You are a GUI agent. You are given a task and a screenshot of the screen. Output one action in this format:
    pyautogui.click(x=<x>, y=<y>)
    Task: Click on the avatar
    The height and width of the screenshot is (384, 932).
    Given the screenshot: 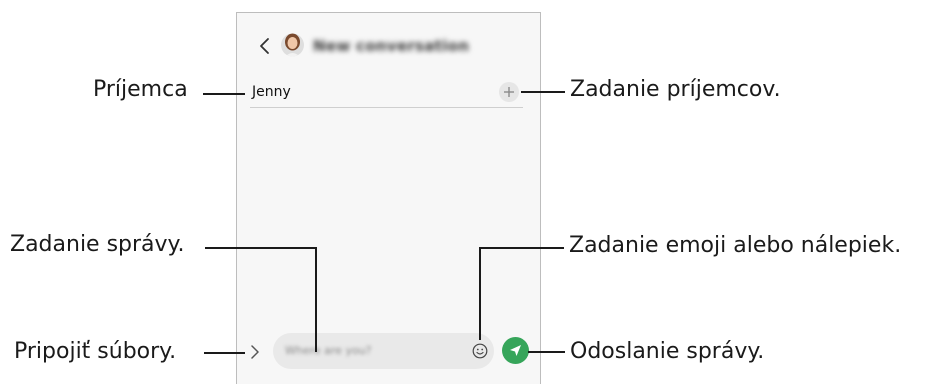 What is the action you would take?
    pyautogui.click(x=292, y=45)
    